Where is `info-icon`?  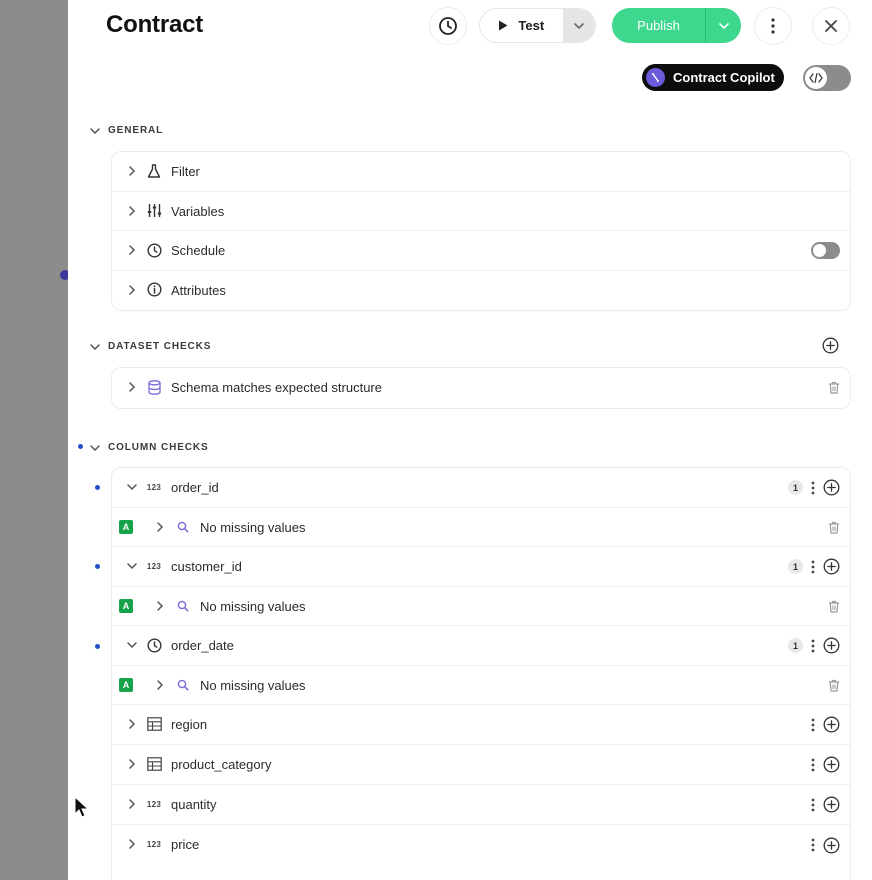 info-icon is located at coordinates (154, 290).